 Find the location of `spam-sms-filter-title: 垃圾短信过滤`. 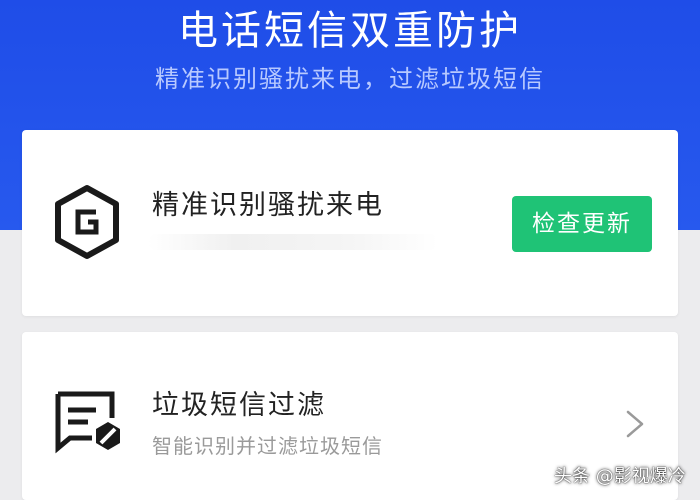

spam-sms-filter-title: 垃圾短信过滤 is located at coordinates (239, 405).